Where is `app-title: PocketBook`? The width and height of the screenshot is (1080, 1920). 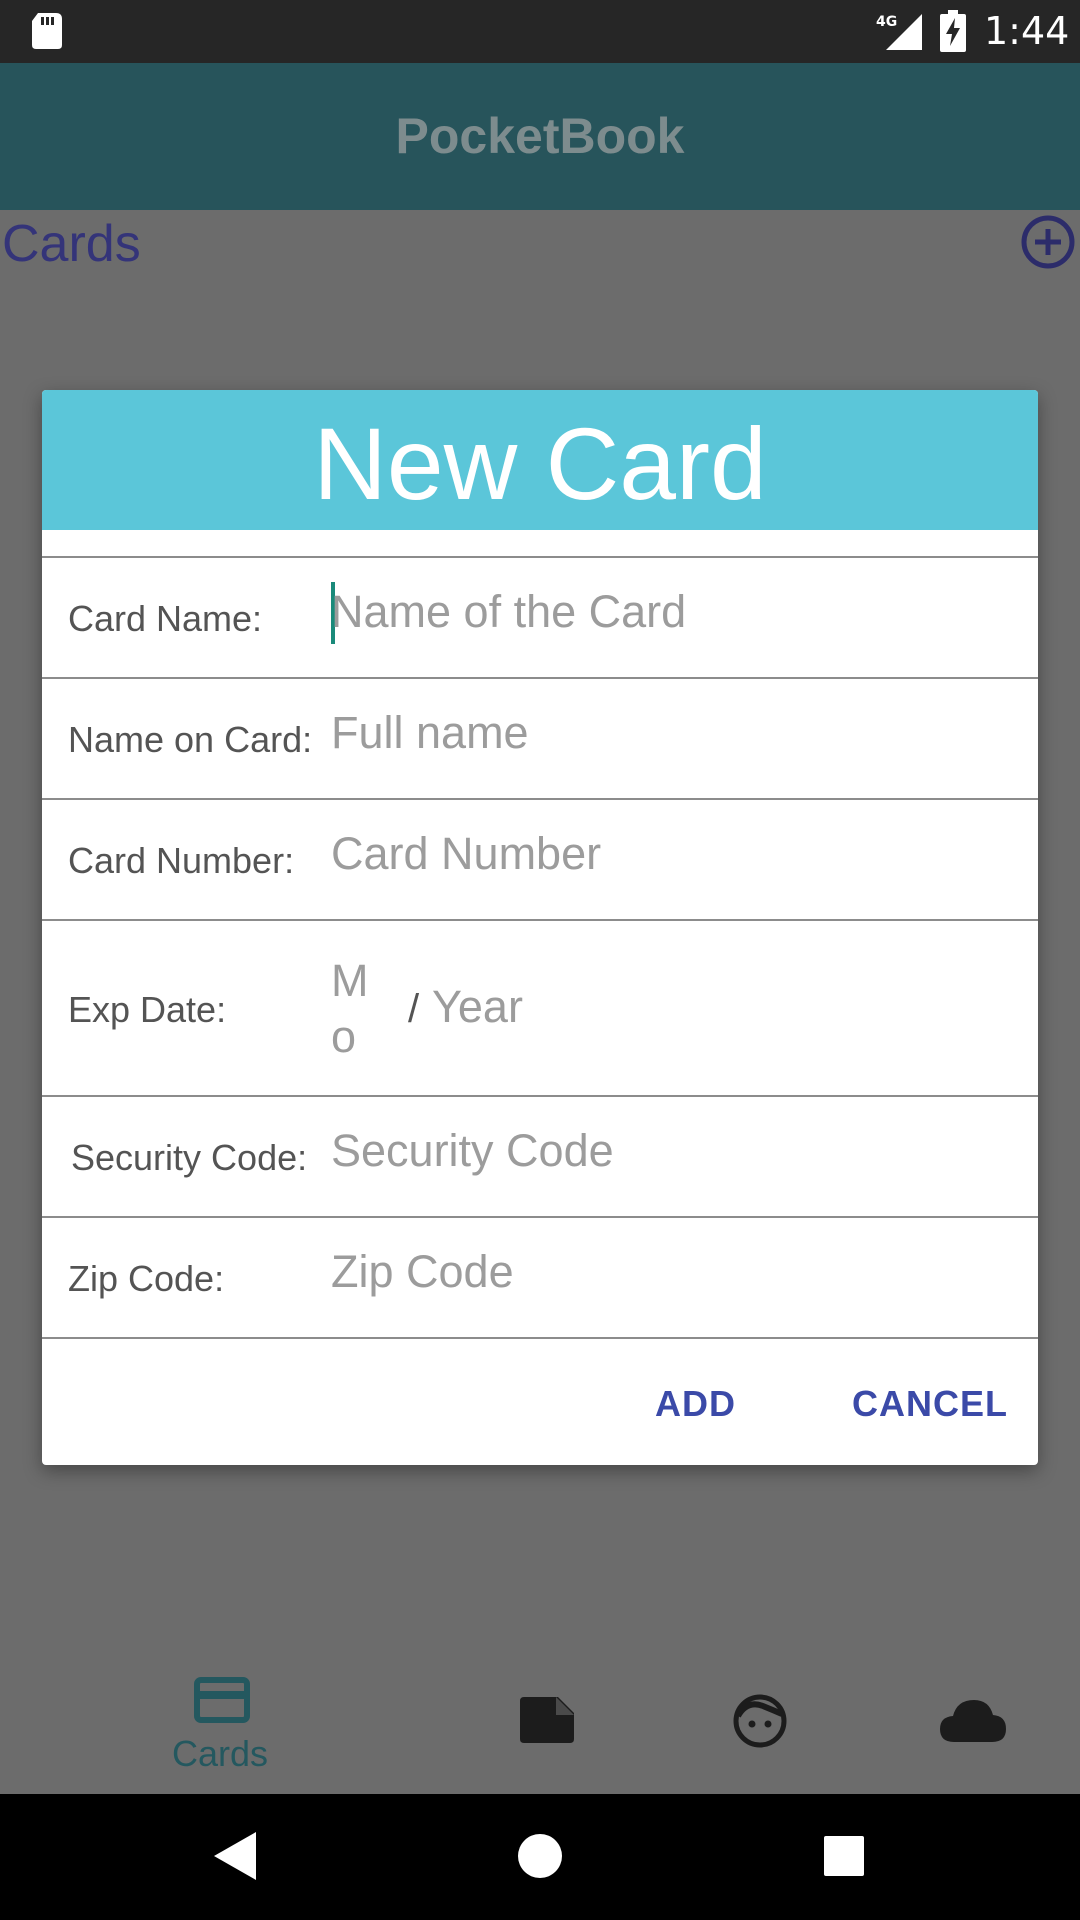
app-title: PocketBook is located at coordinates (540, 136).